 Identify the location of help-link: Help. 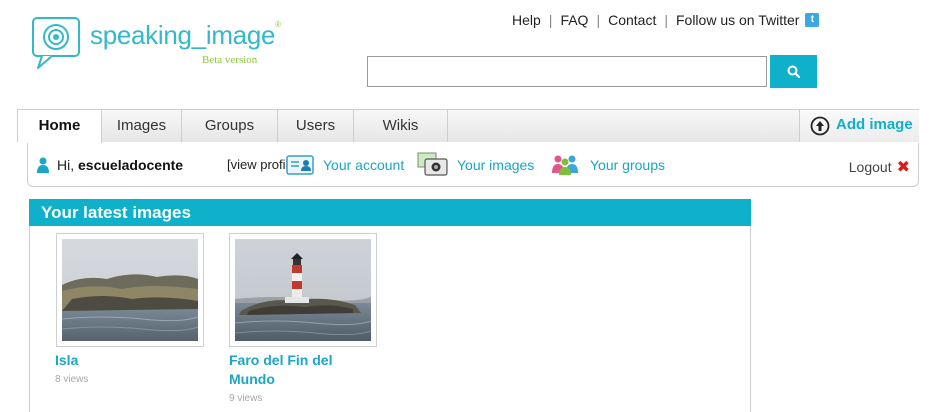
(526, 20).